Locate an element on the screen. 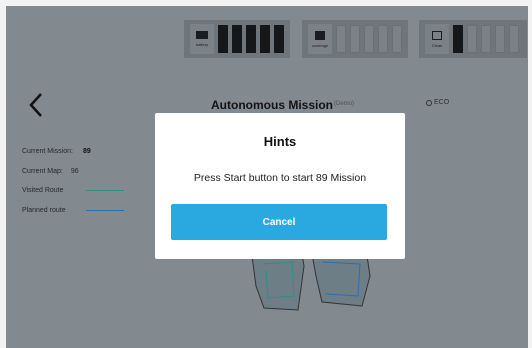  mode-label: ECO is located at coordinates (442, 102).